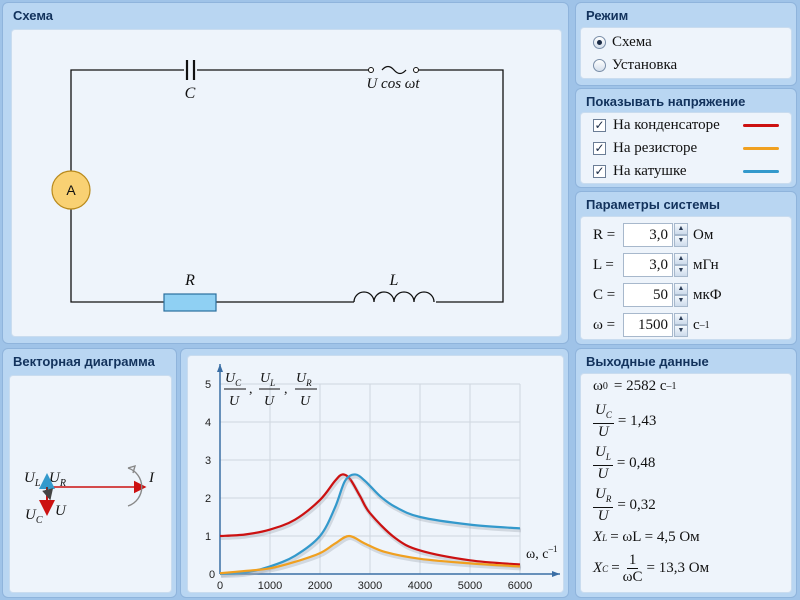 The image size is (800, 600). Describe the element at coordinates (269, 401) in the screenshot. I see `svg-text: U` at that location.